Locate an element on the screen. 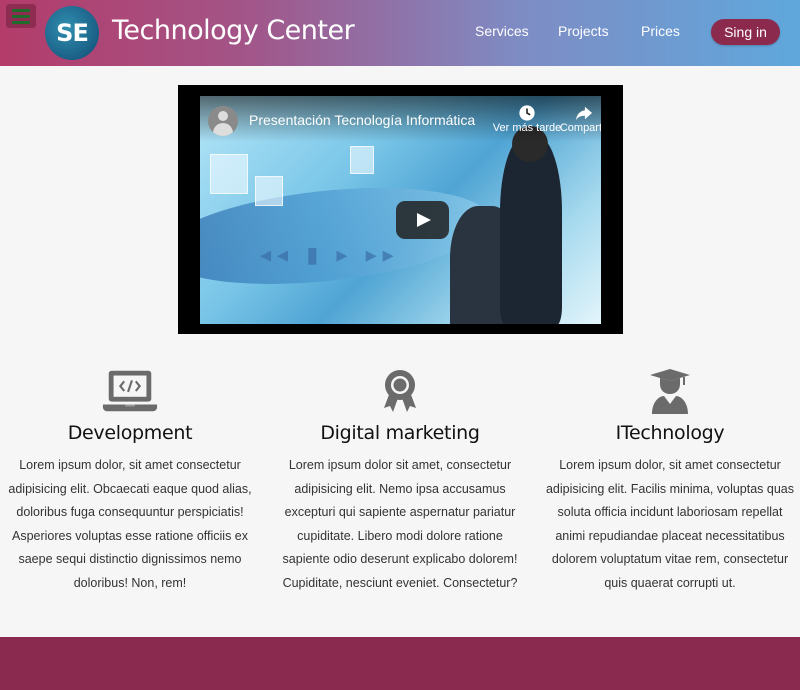 The width and height of the screenshot is (800, 690). hamburger-menu-icon is located at coordinates (21, 16).